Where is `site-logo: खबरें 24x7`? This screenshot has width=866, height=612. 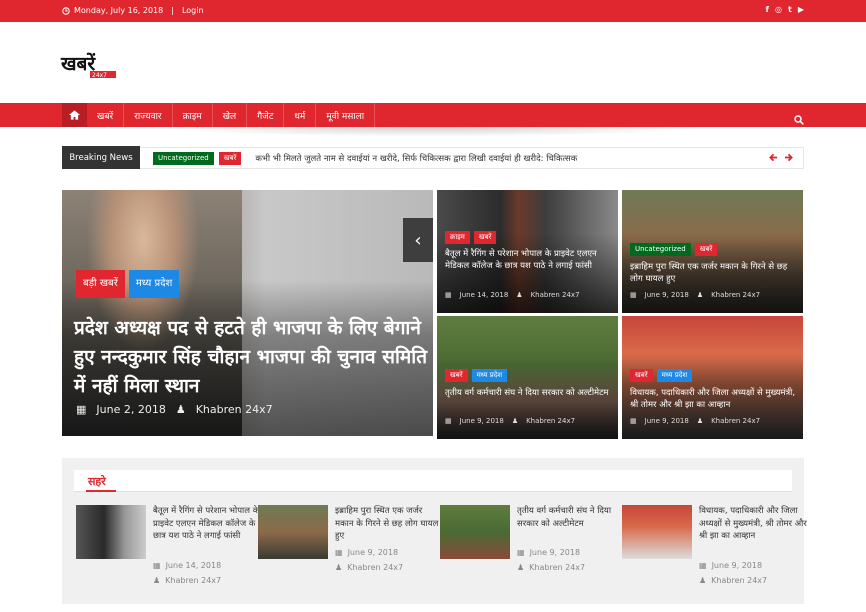
site-logo: खबरें 24x7 is located at coordinates (91, 63).